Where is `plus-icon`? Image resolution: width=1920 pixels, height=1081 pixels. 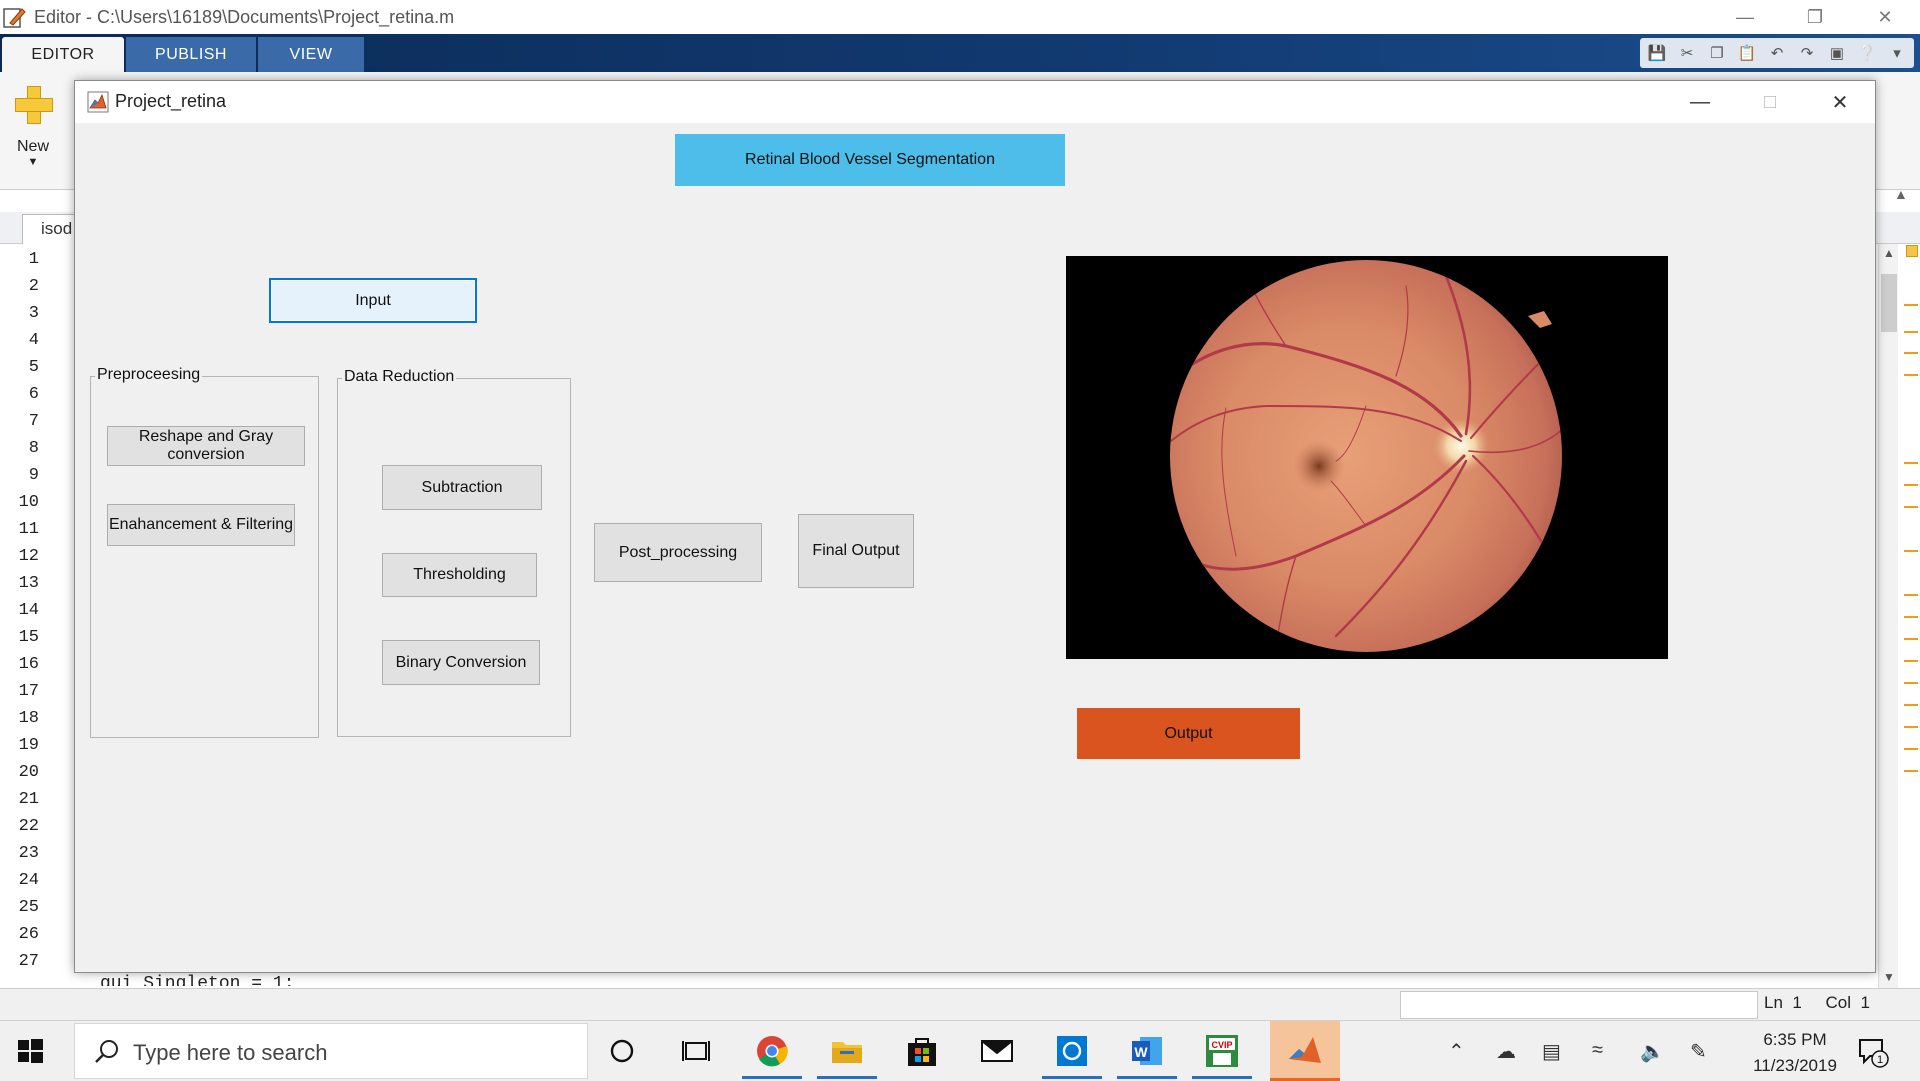 plus-icon is located at coordinates (33, 104).